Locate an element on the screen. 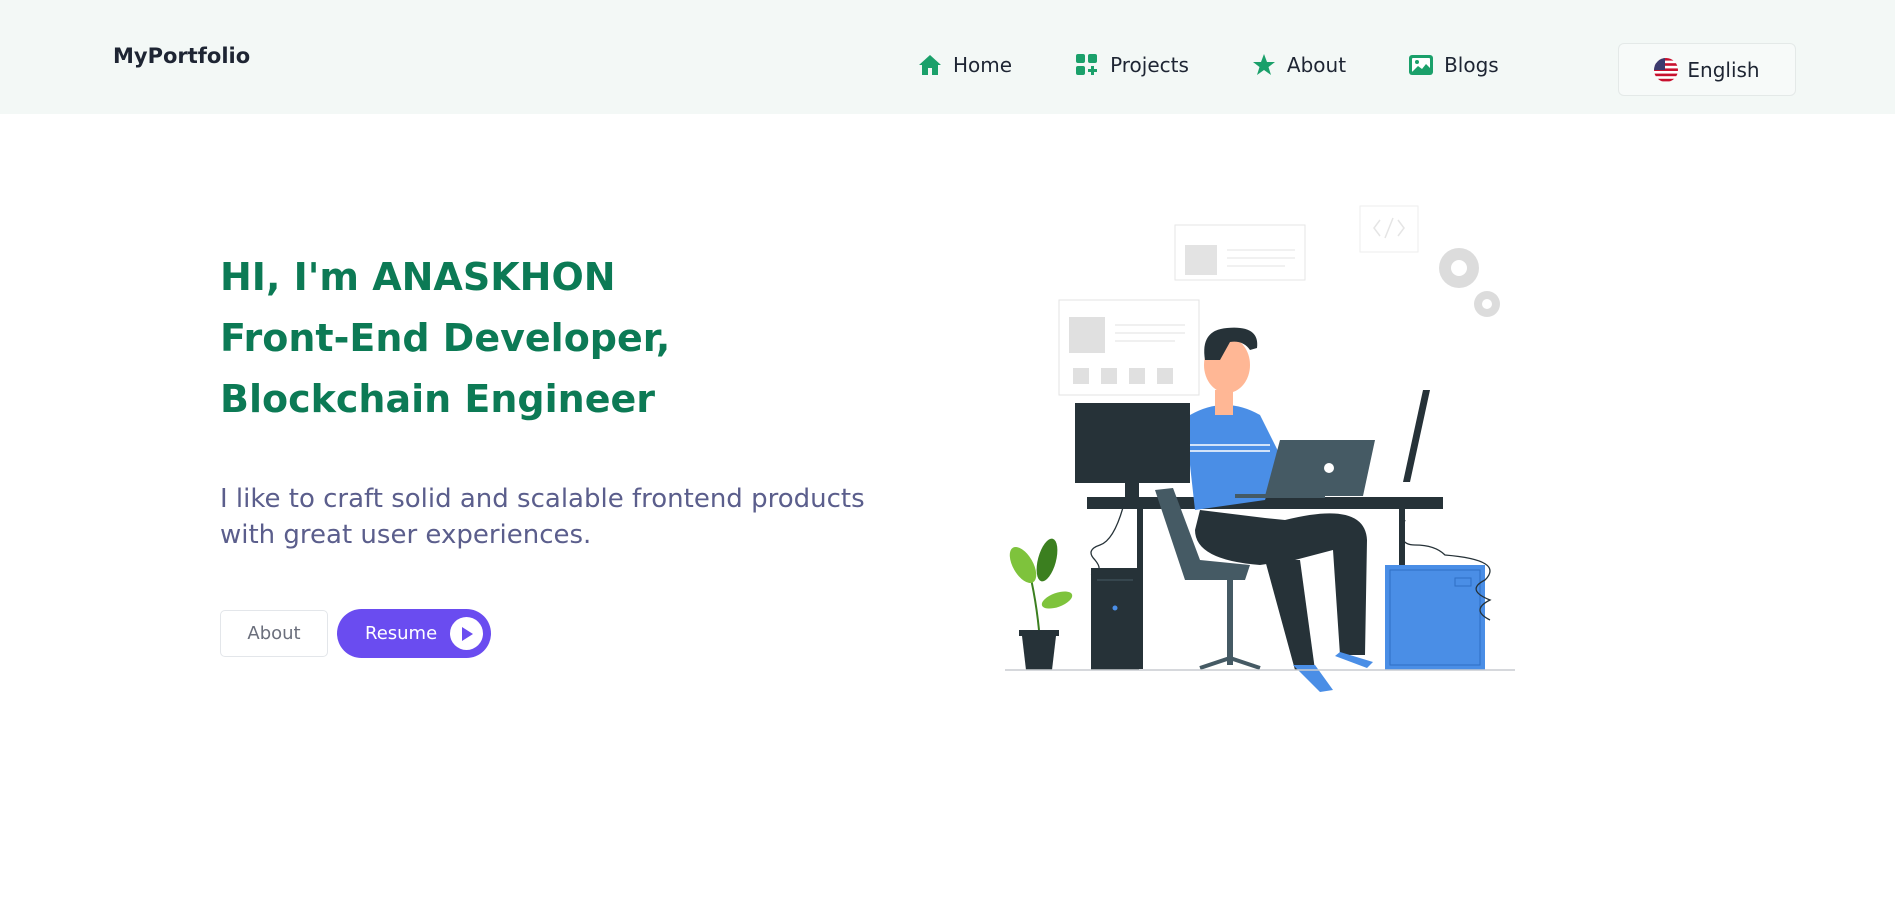  nav-item-home: Home is located at coordinates (964, 65).